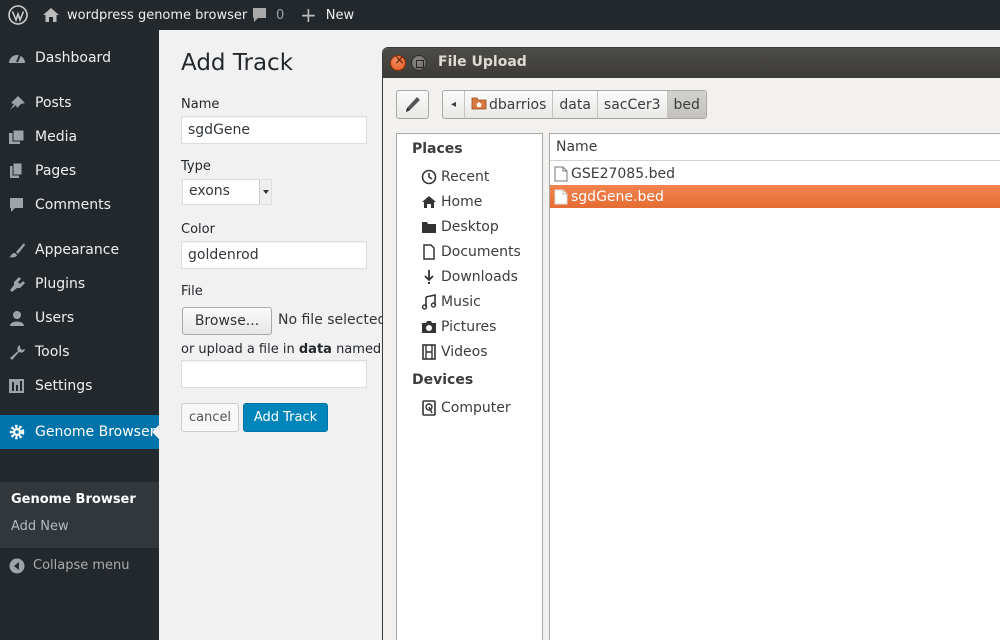 The height and width of the screenshot is (640, 1000). What do you see at coordinates (274, 374) in the screenshot?
I see `upload-filename-input` at bounding box center [274, 374].